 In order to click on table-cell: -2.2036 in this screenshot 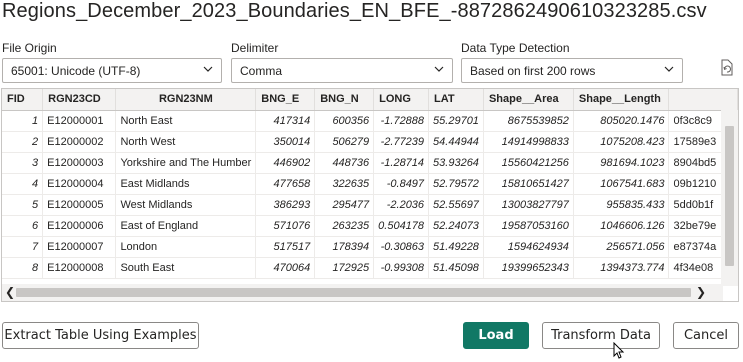, I will do `click(401, 205)`.